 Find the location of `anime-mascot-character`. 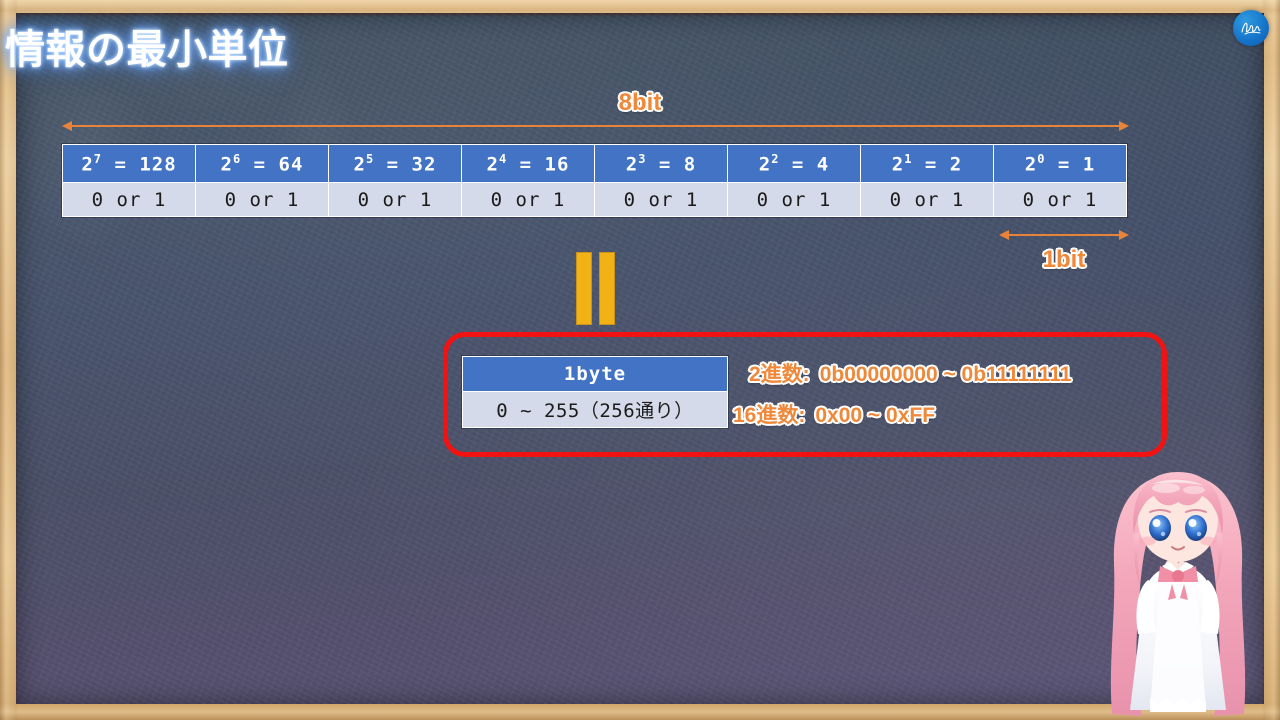

anime-mascot-character is located at coordinates (1178, 584).